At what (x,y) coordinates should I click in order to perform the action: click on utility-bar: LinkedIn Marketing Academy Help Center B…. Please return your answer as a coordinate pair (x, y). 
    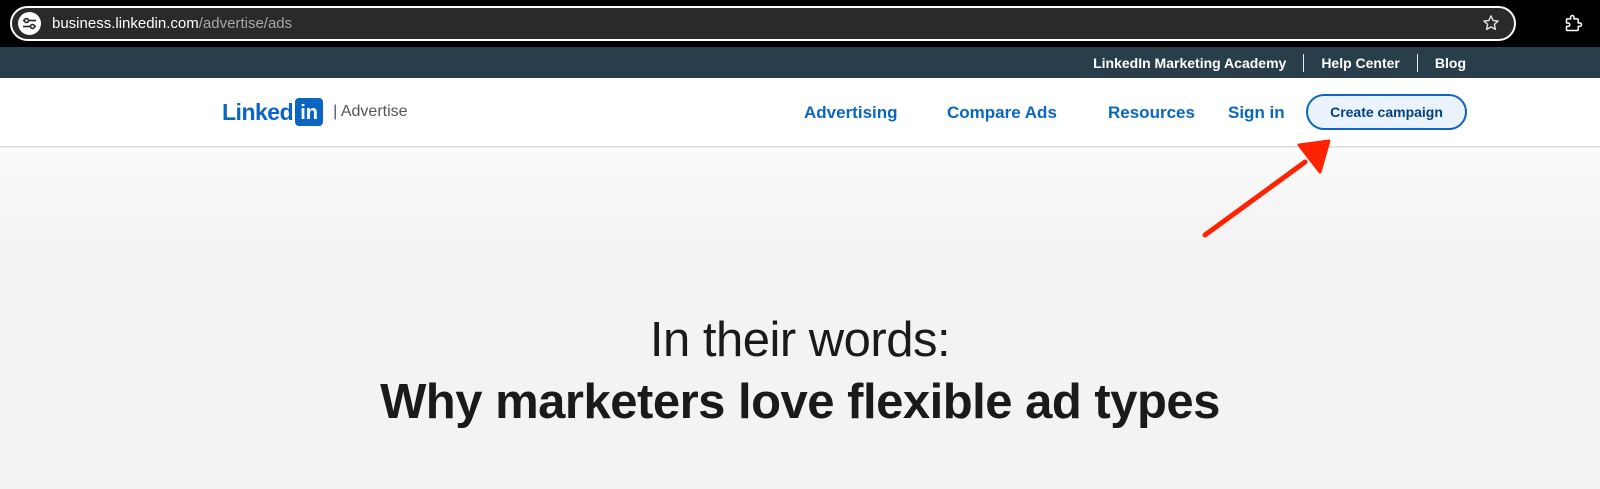
    Looking at the image, I should click on (800, 62).